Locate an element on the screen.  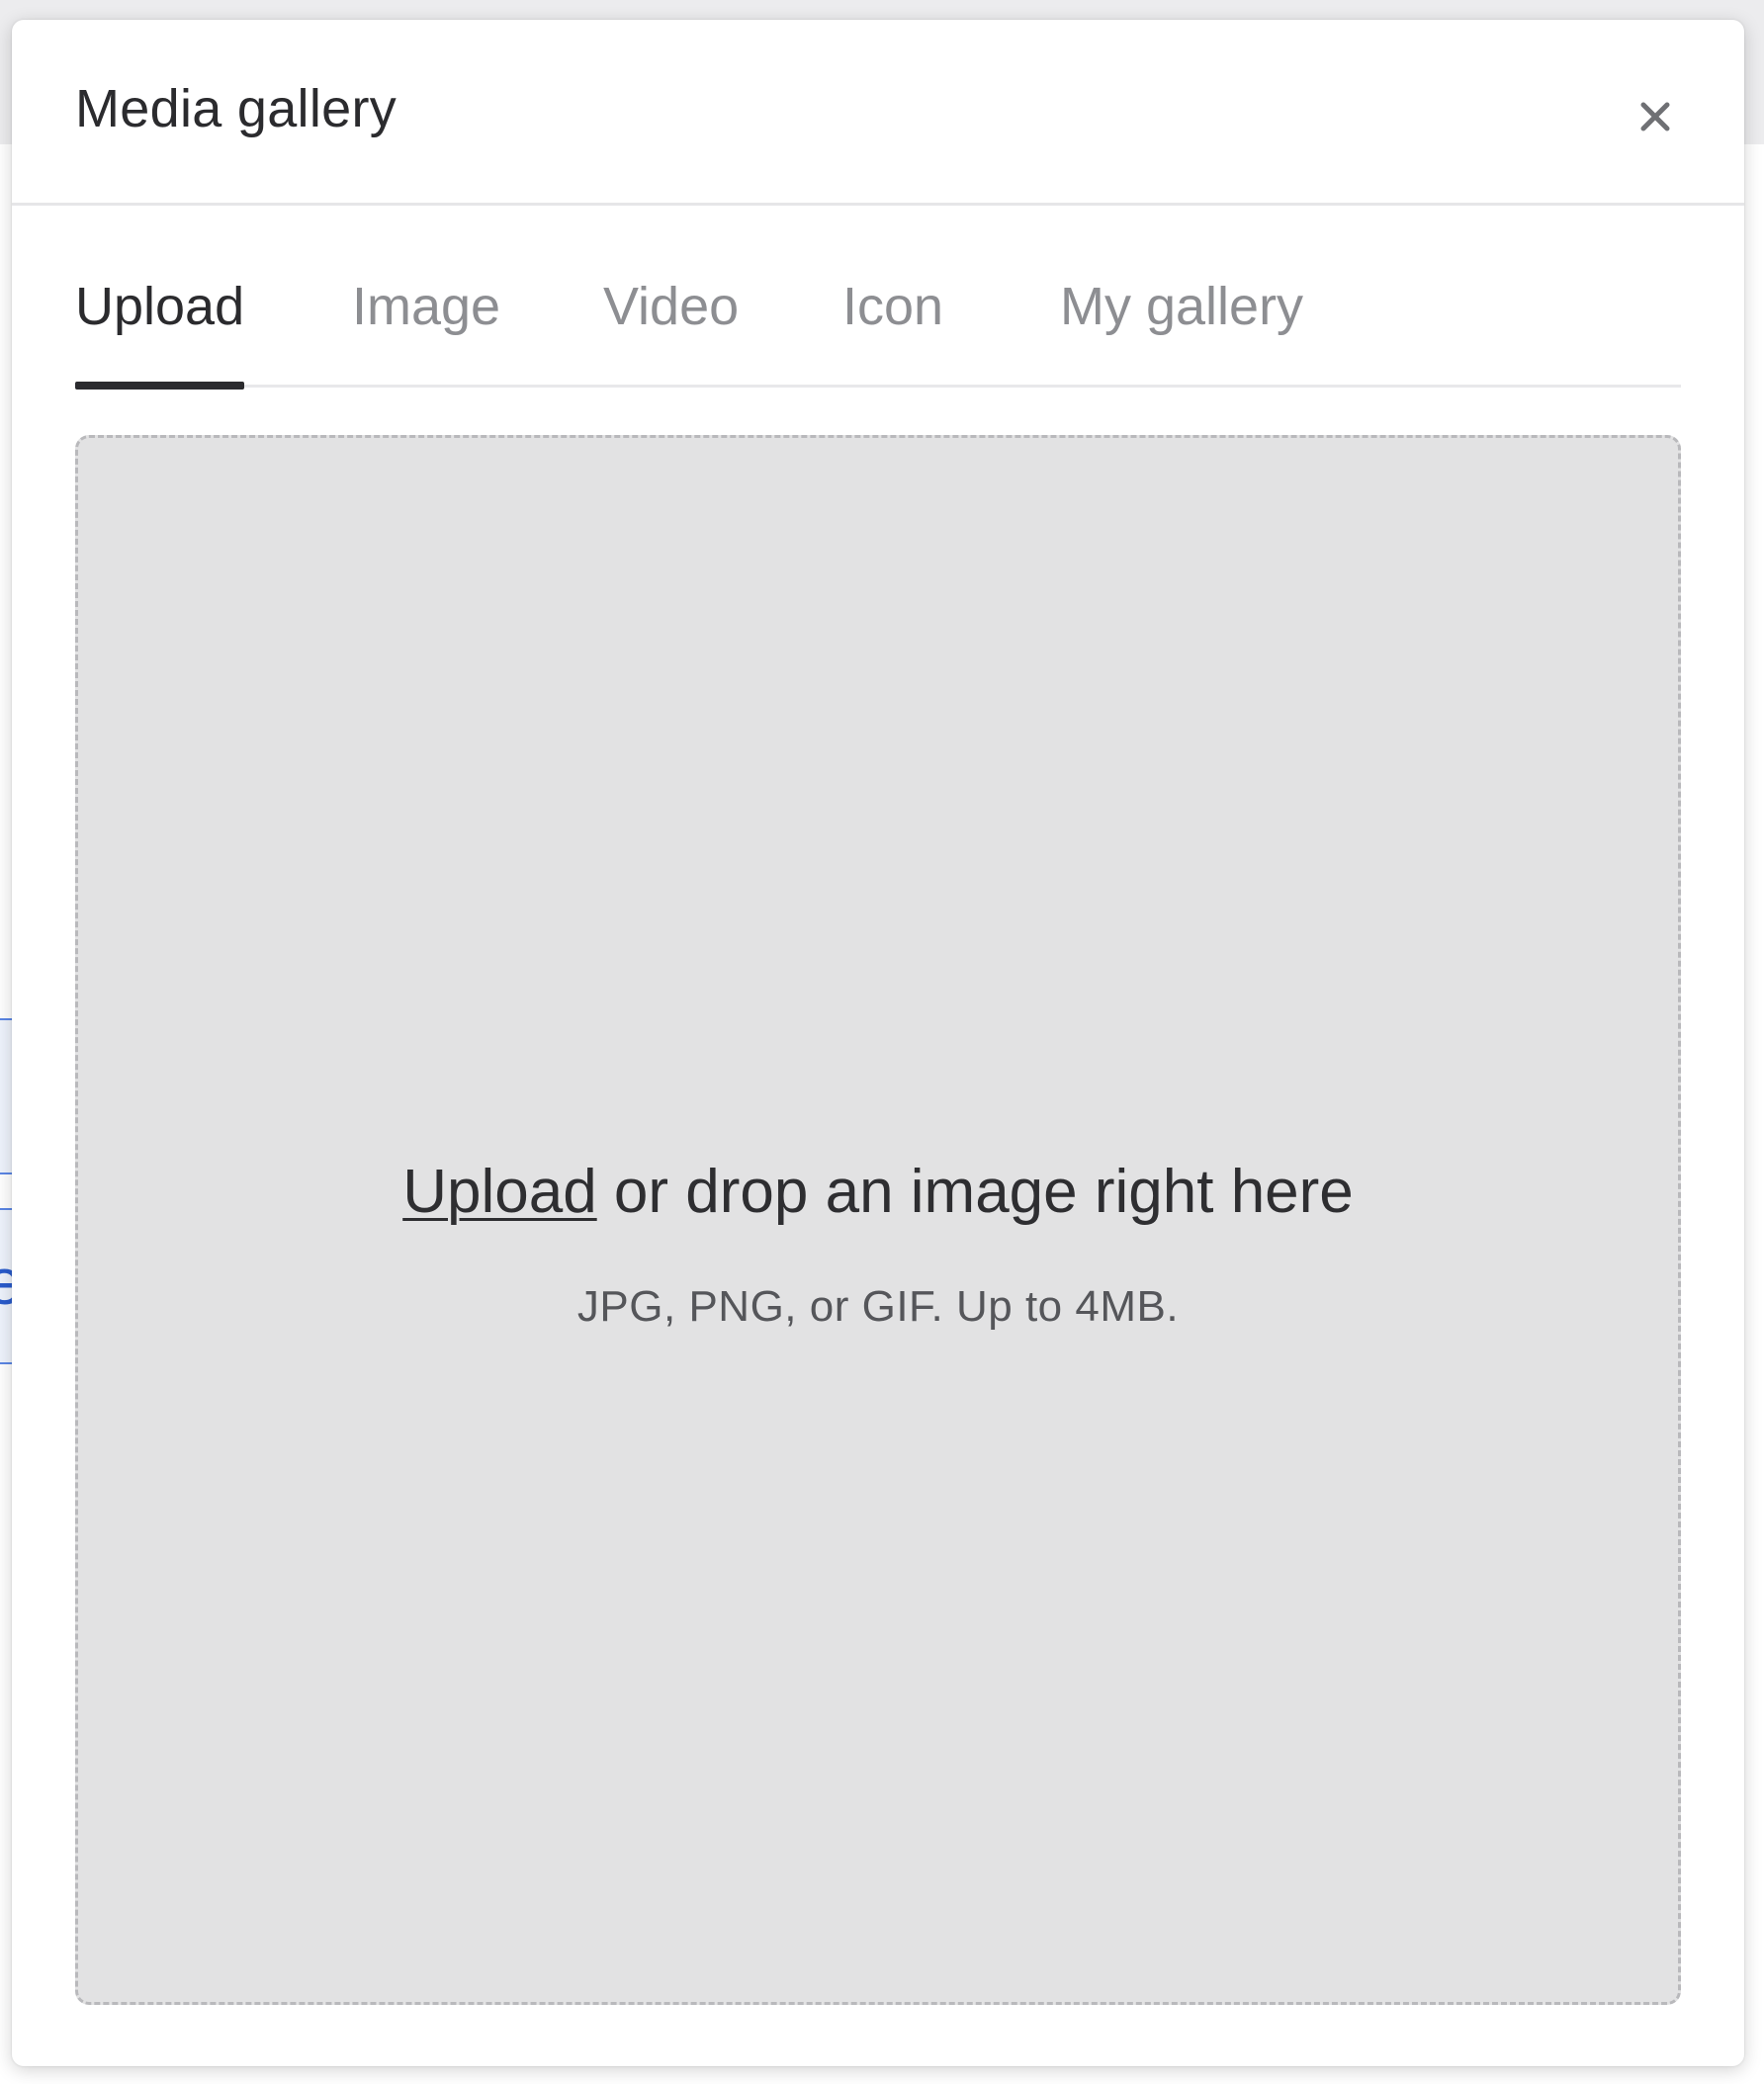
background-partial-text: e is located at coordinates (6, 1282).